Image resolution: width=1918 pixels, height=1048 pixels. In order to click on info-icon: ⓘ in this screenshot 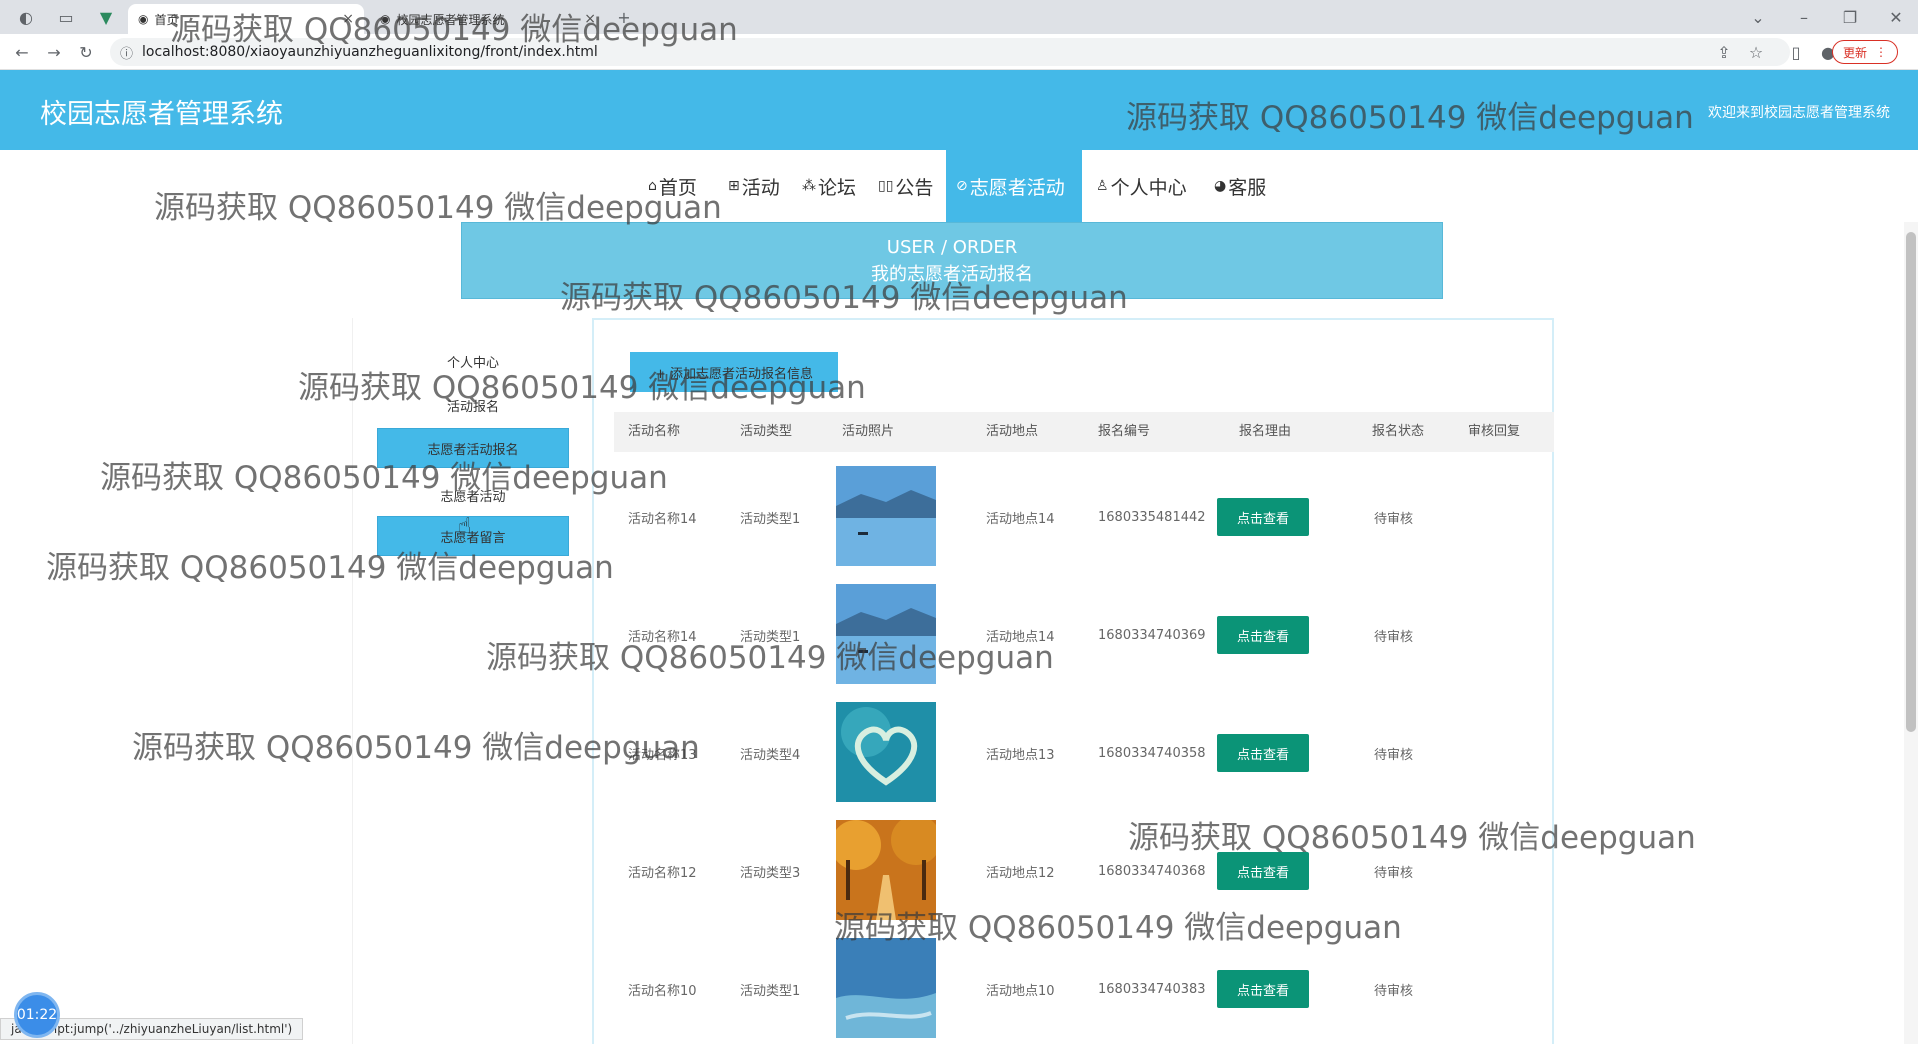, I will do `click(127, 54)`.